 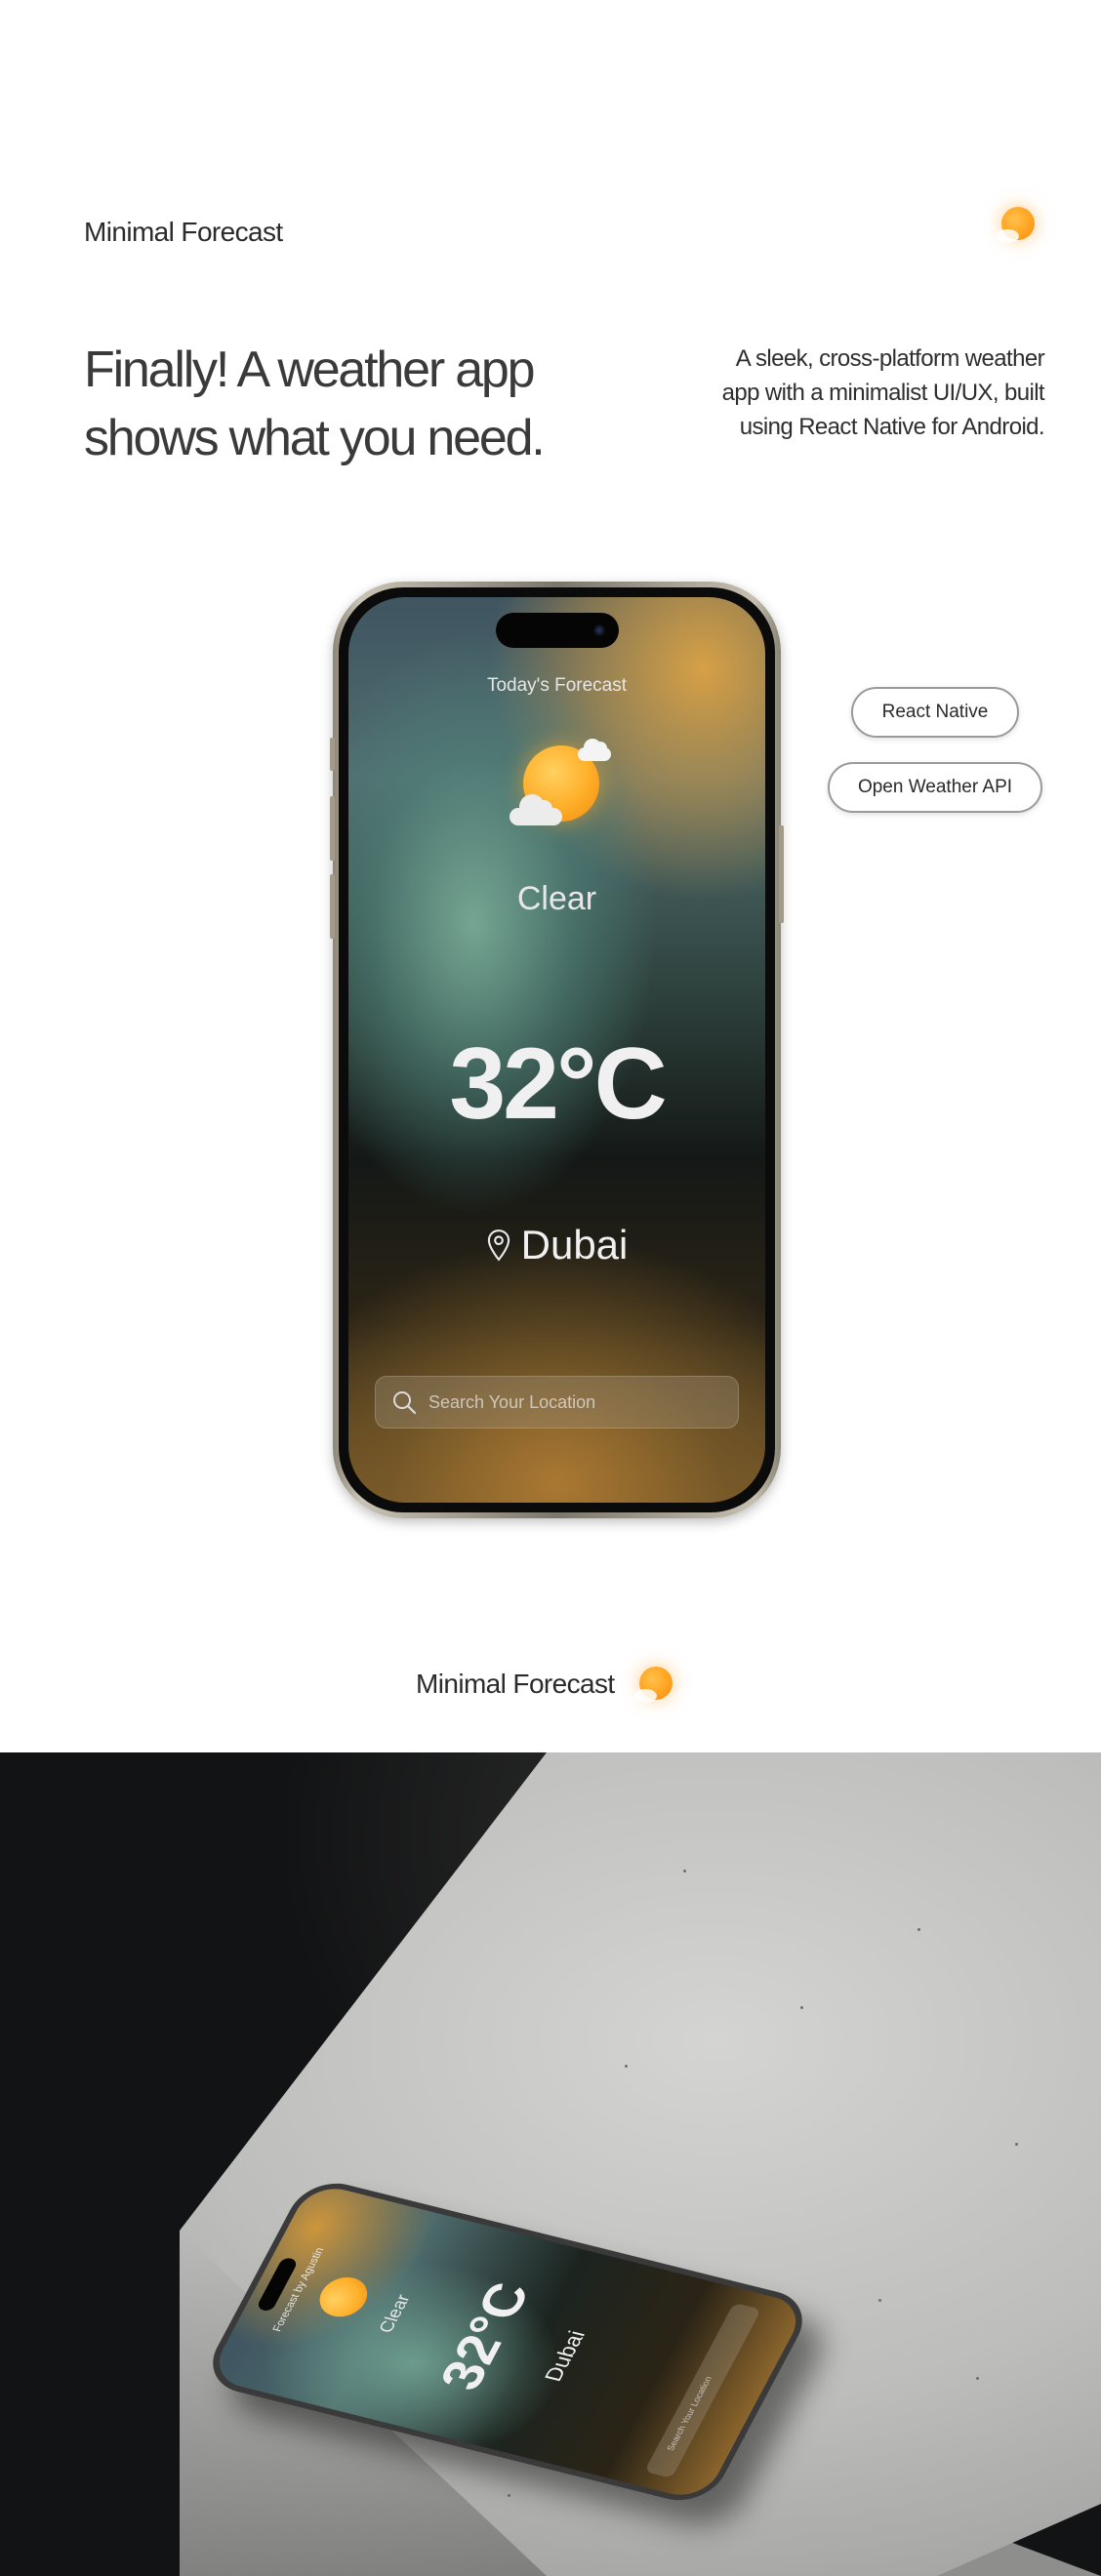 I want to click on power-button, so click(x=781, y=874).